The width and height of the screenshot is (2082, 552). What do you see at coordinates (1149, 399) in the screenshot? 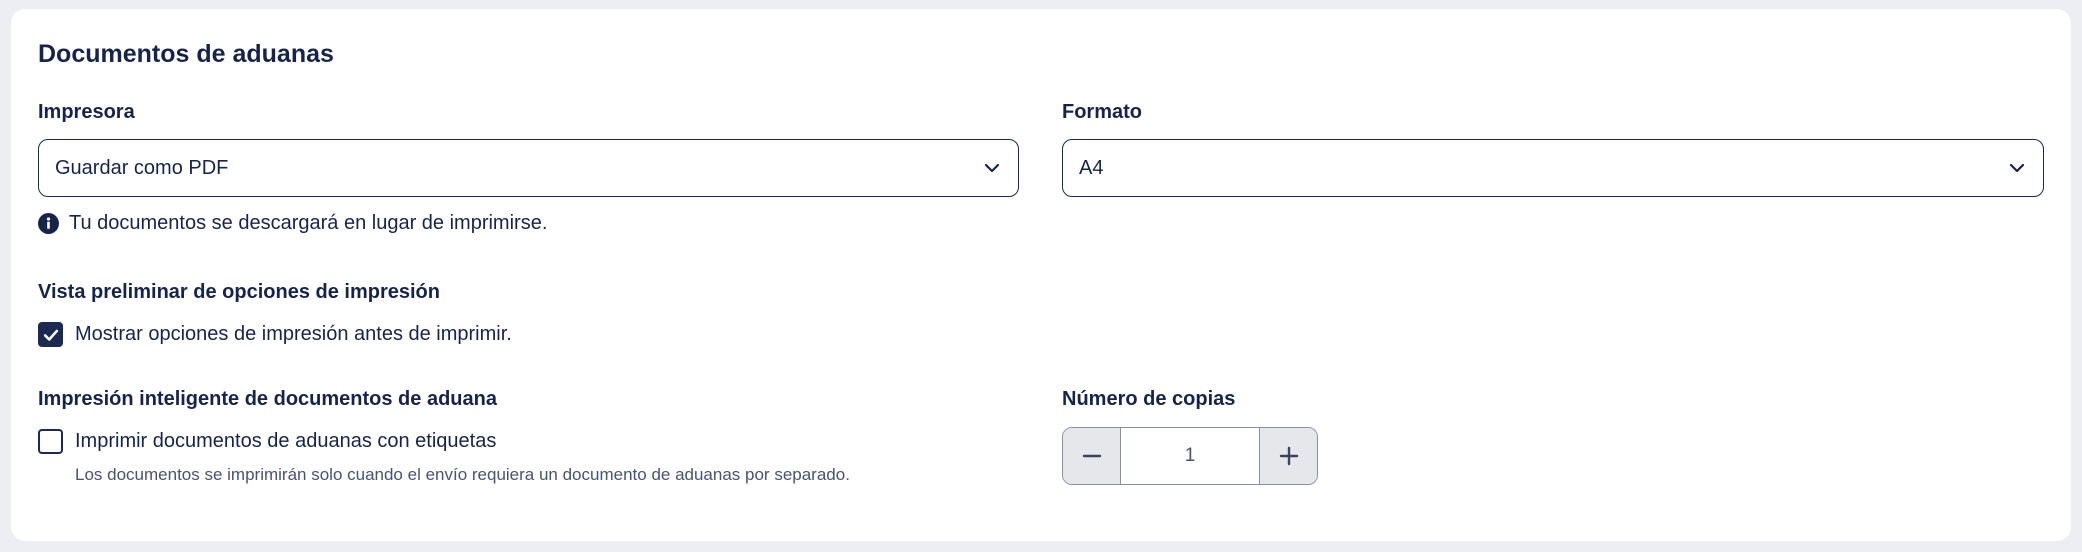
I see `copies-label: Número de copias` at bounding box center [1149, 399].